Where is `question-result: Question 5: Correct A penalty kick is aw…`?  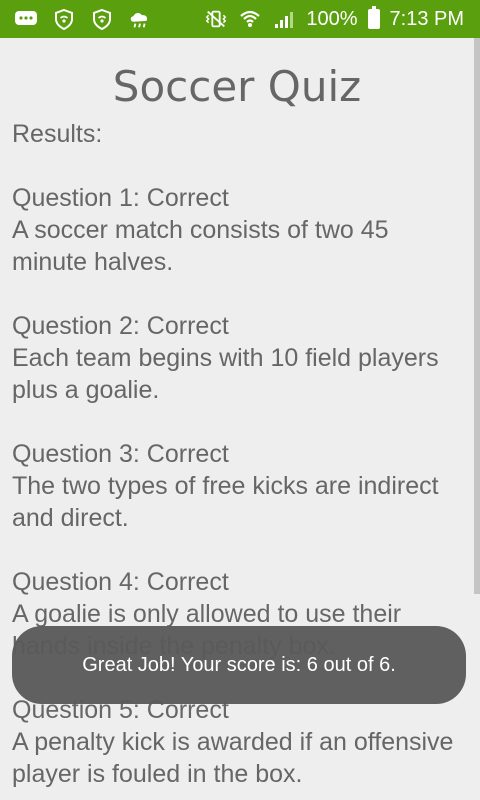 question-result: Question 5: Correct A penalty kick is aw… is located at coordinates (237, 742).